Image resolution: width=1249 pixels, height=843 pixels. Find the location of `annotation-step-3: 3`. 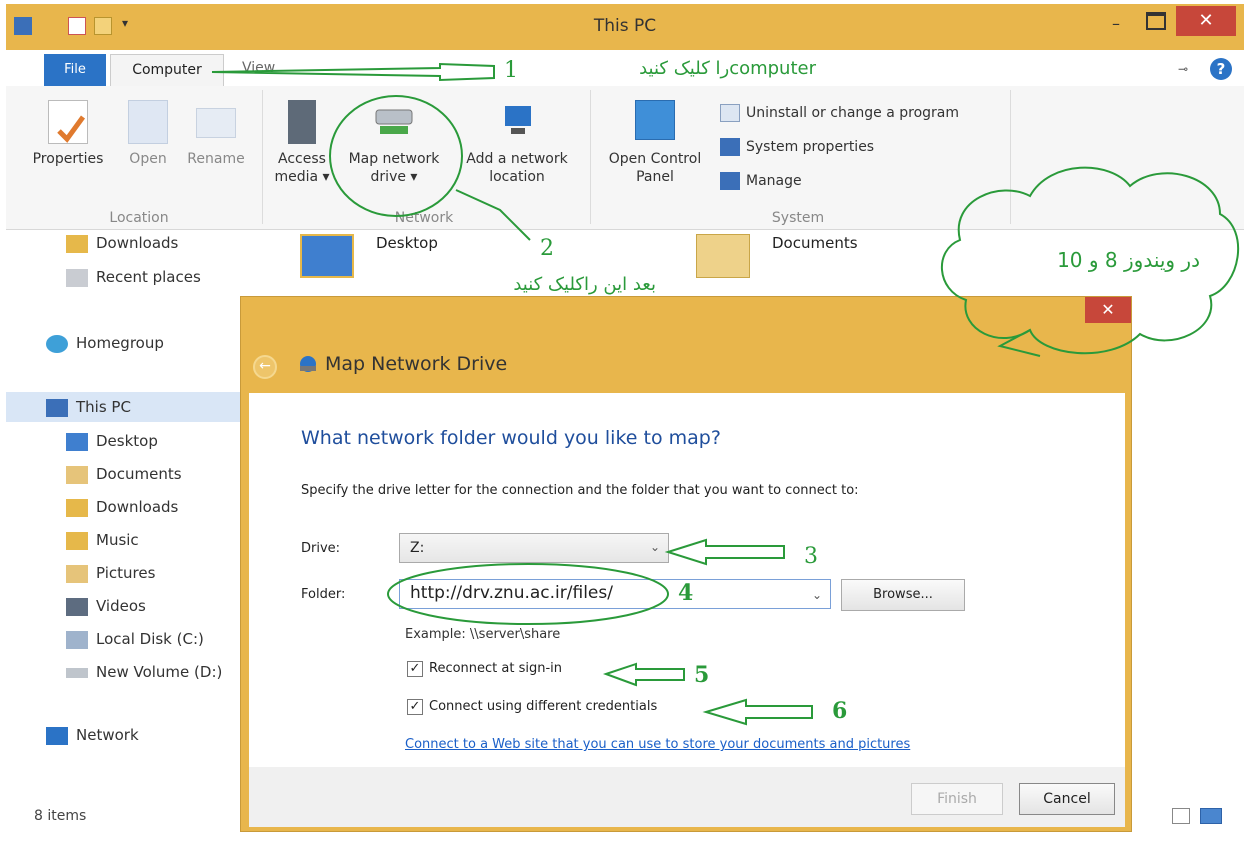

annotation-step-3: 3 is located at coordinates (811, 556).